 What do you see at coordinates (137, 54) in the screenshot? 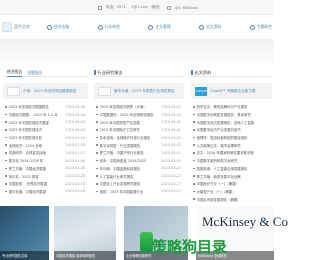
I see `hero-banner` at bounding box center [137, 54].